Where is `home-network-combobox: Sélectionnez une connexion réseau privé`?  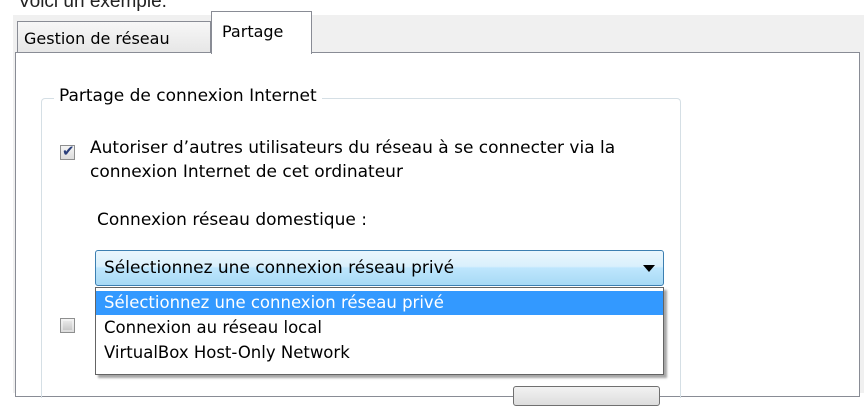 home-network-combobox: Sélectionnez une connexion réseau privé is located at coordinates (379, 268).